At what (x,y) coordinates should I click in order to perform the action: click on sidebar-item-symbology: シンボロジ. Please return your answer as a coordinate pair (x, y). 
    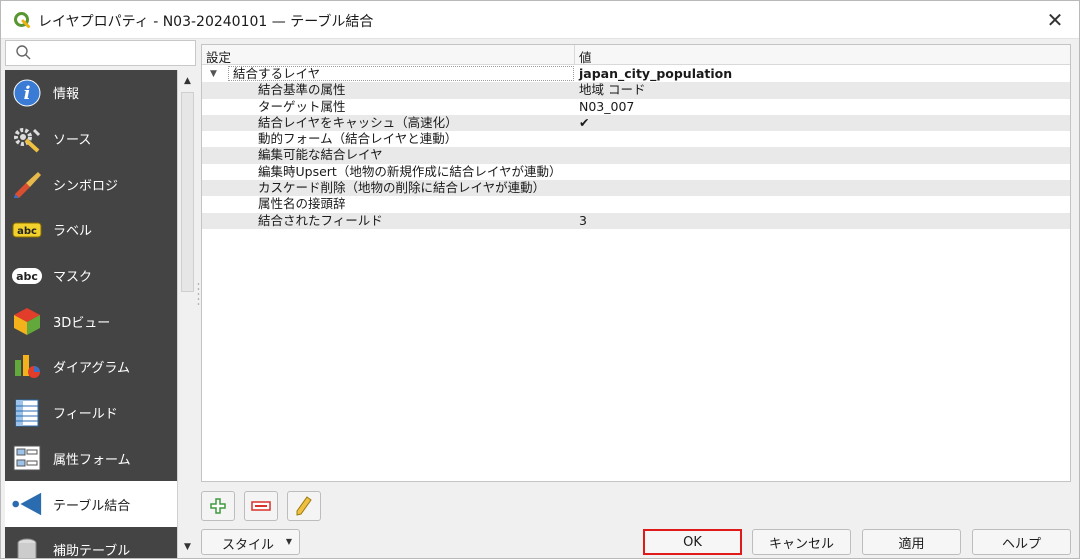
    Looking at the image, I should click on (91, 184).